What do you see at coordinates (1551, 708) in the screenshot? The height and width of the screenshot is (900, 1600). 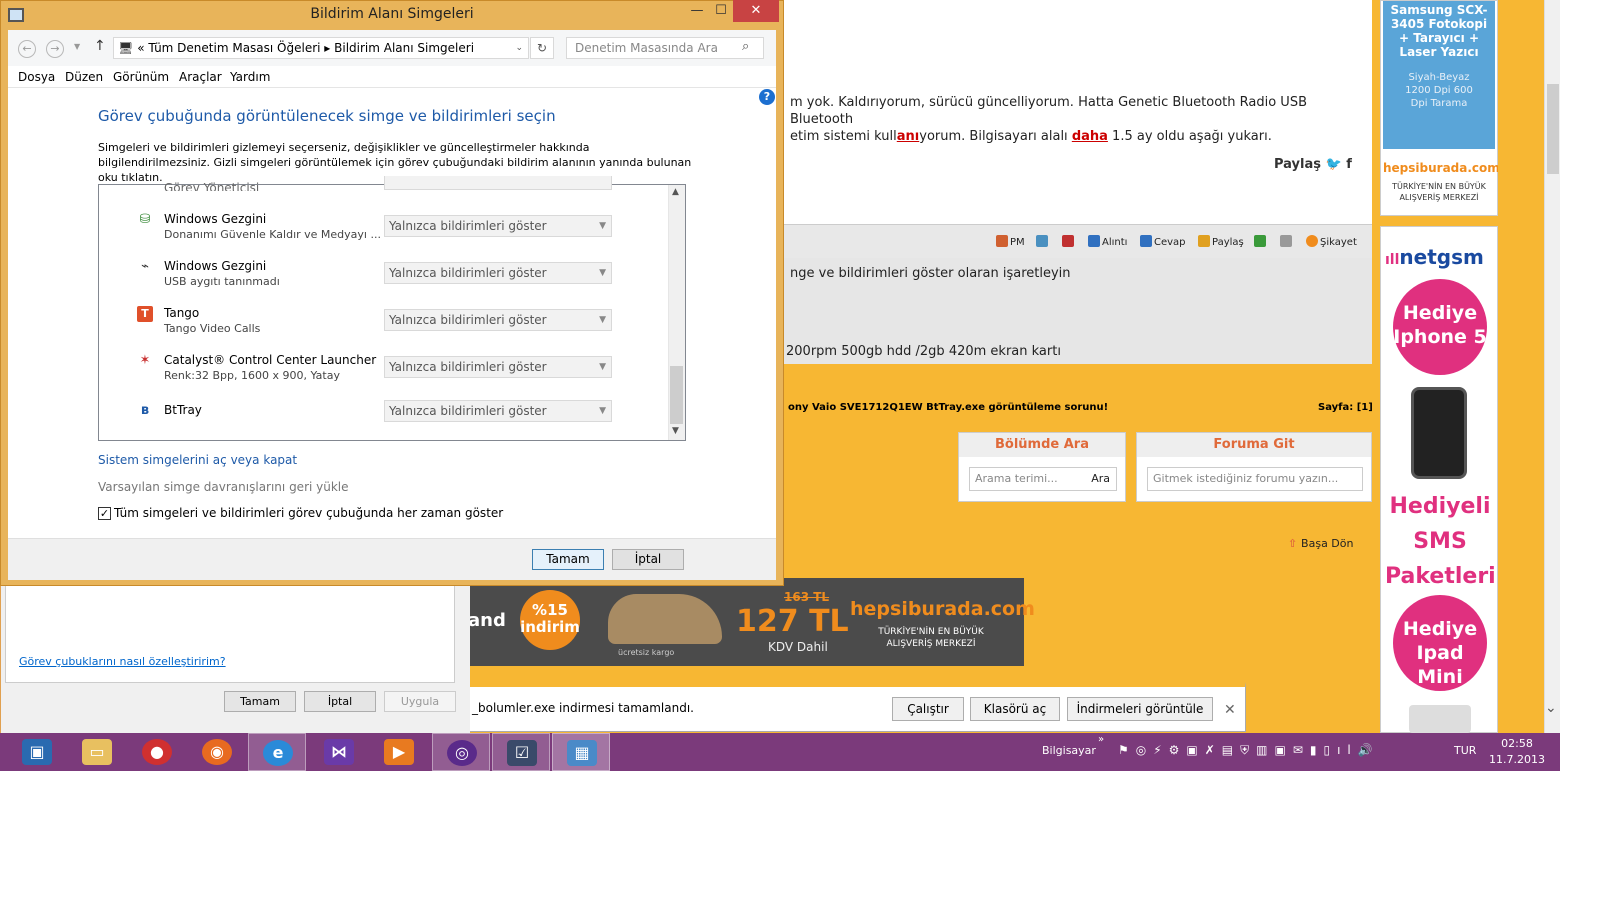 I see `scroll-down-icon: ⌄` at bounding box center [1551, 708].